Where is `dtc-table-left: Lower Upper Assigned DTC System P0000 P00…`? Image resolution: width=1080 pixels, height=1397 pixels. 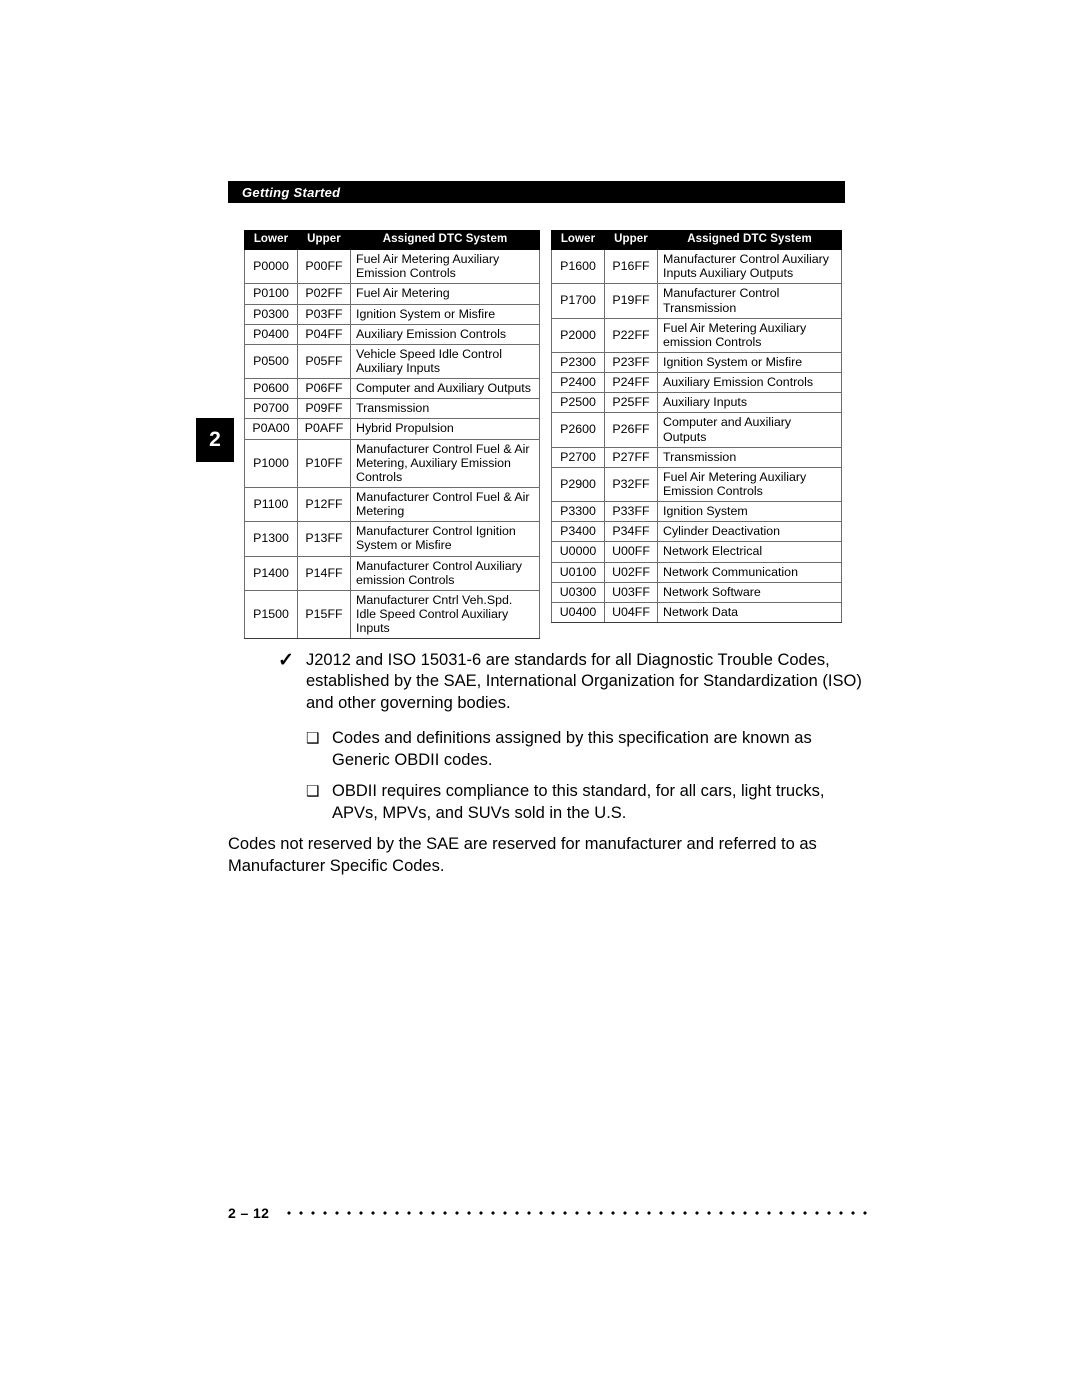
dtc-table-left: Lower Upper Assigned DTC System P0000 P00… is located at coordinates (392, 434).